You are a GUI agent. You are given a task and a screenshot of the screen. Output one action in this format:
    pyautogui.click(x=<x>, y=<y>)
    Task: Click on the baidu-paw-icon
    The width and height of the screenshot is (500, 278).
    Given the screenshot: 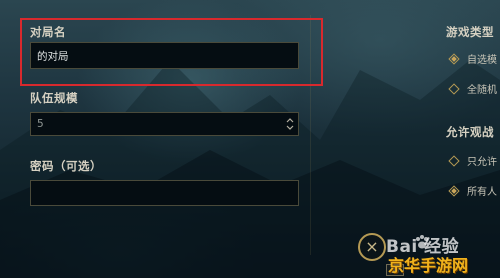 What is the action you would take?
    pyautogui.click(x=422, y=242)
    